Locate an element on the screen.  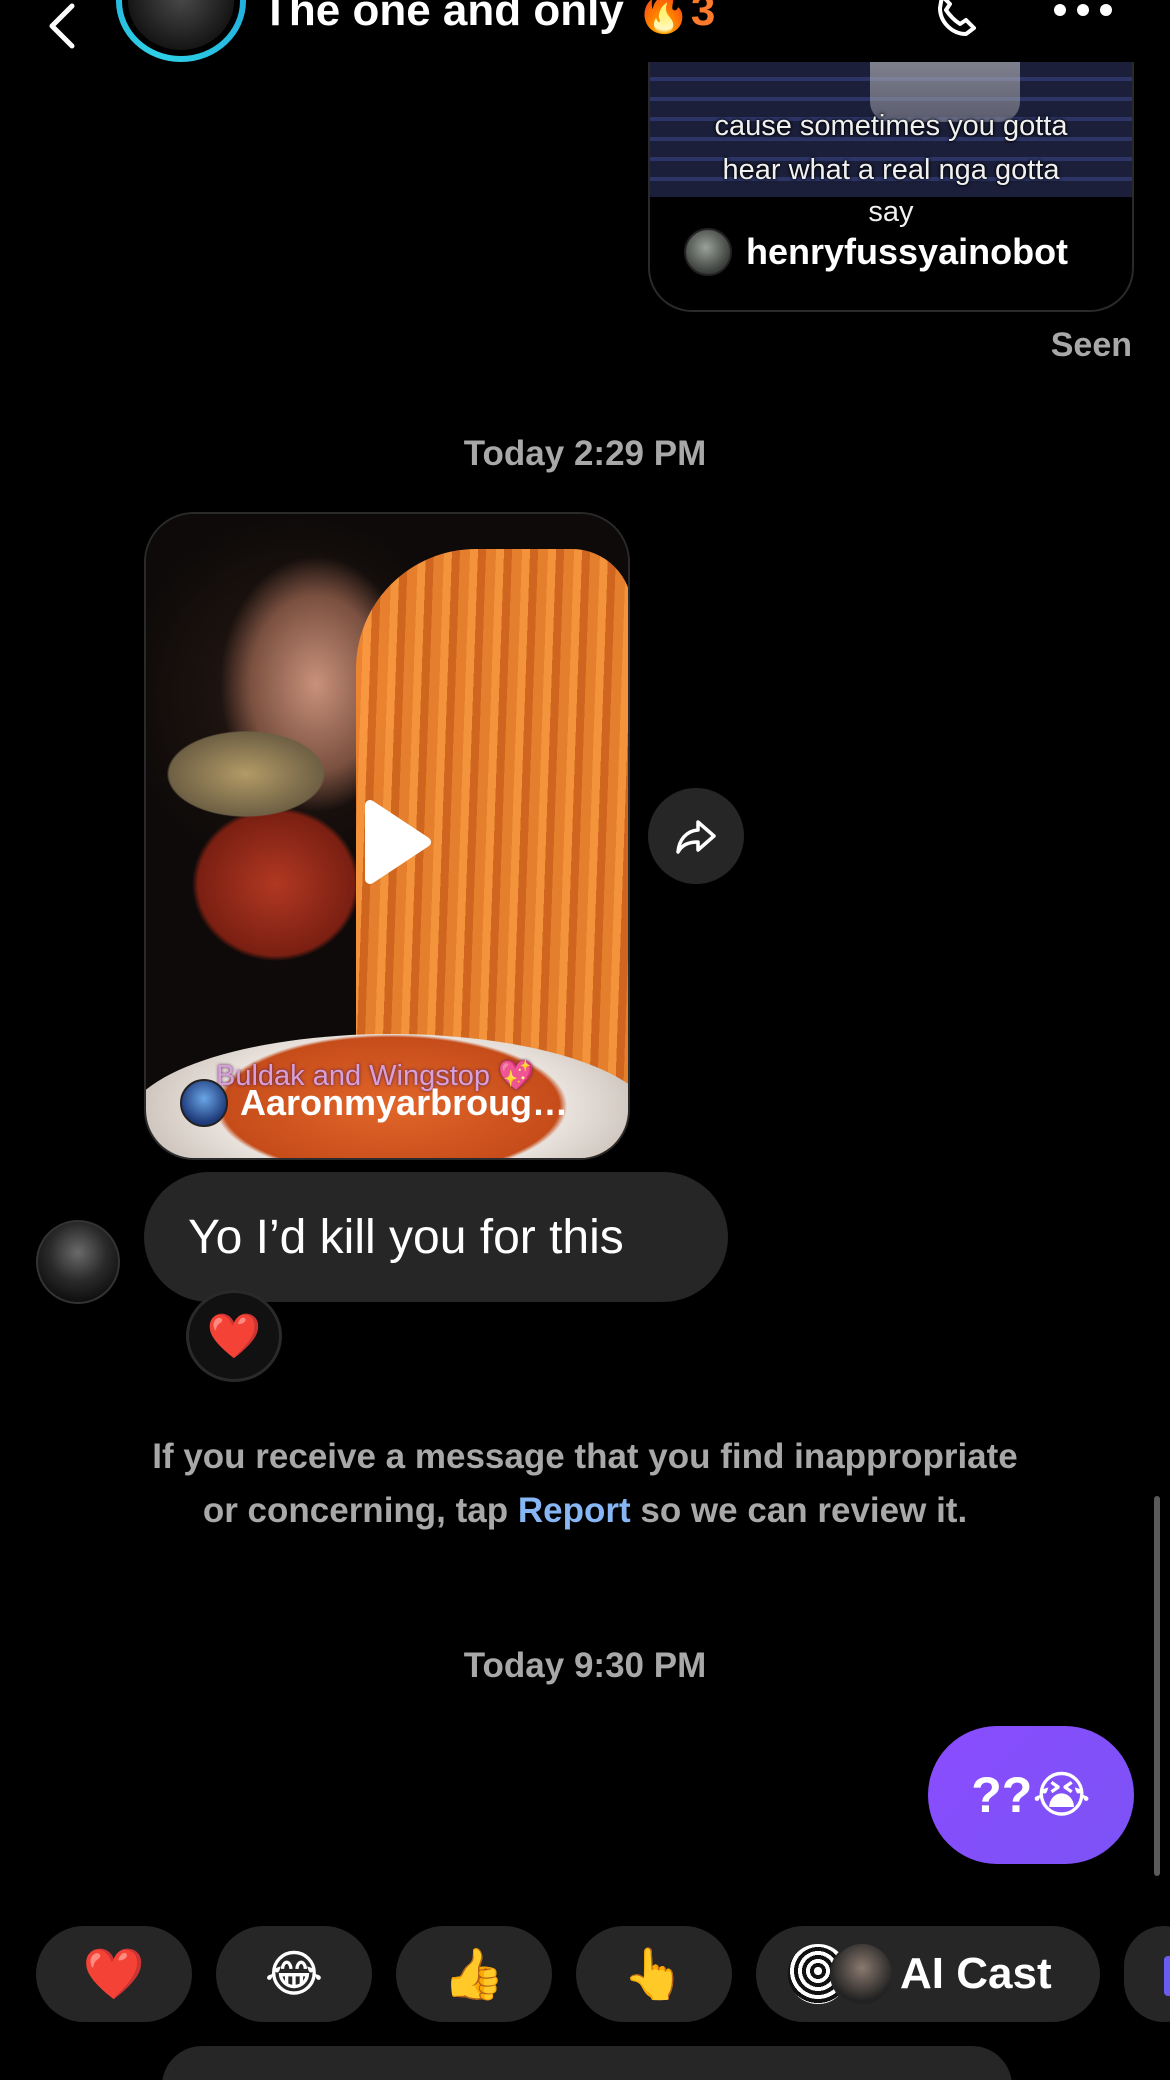
play-icon is located at coordinates (396, 842).